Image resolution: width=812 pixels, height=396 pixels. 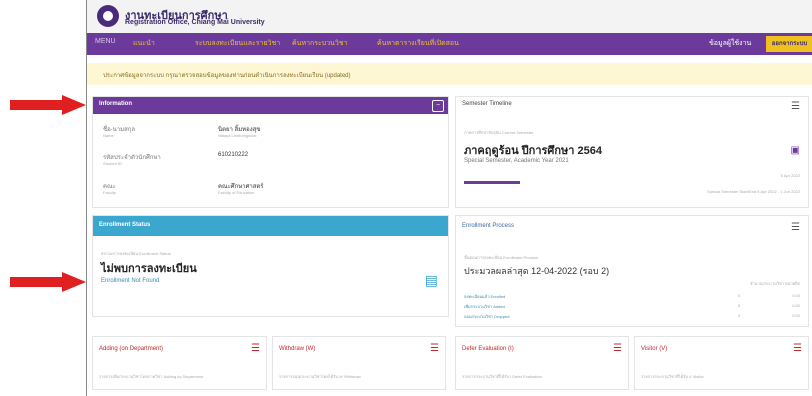 What do you see at coordinates (105, 41) in the screenshot?
I see `nav-menu-label: MENU` at bounding box center [105, 41].